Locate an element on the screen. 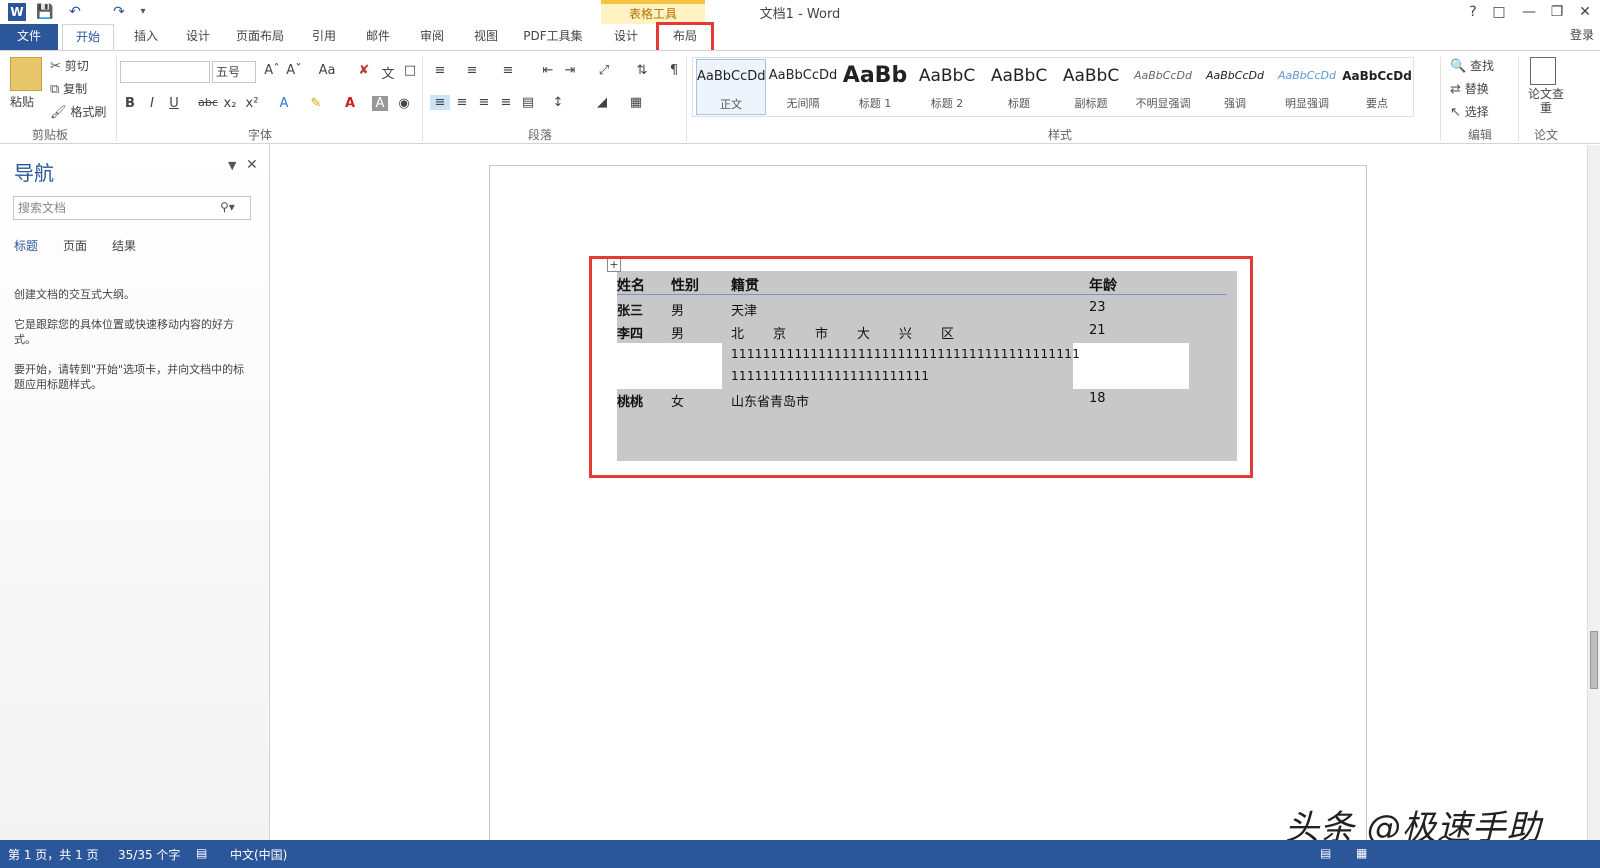  minimize-icon: — is located at coordinates (1529, 12).